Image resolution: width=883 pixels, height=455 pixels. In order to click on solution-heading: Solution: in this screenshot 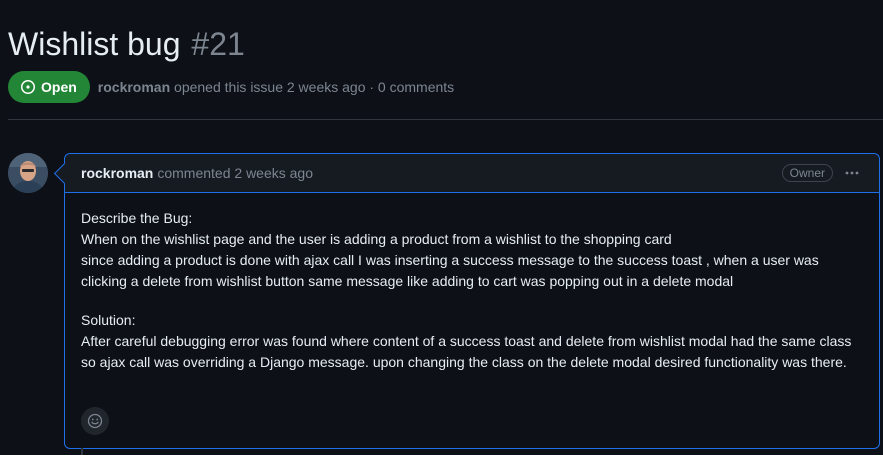, I will do `click(108, 320)`.